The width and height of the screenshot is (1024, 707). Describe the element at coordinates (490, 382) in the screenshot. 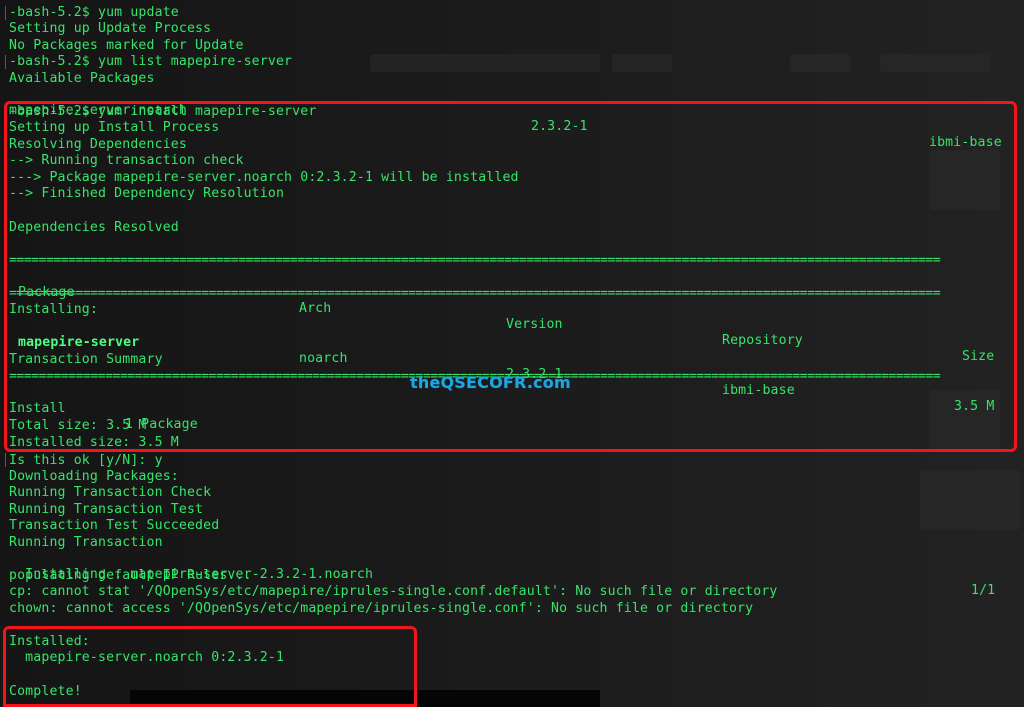

I see `watermark: theQSECOFR.com` at that location.